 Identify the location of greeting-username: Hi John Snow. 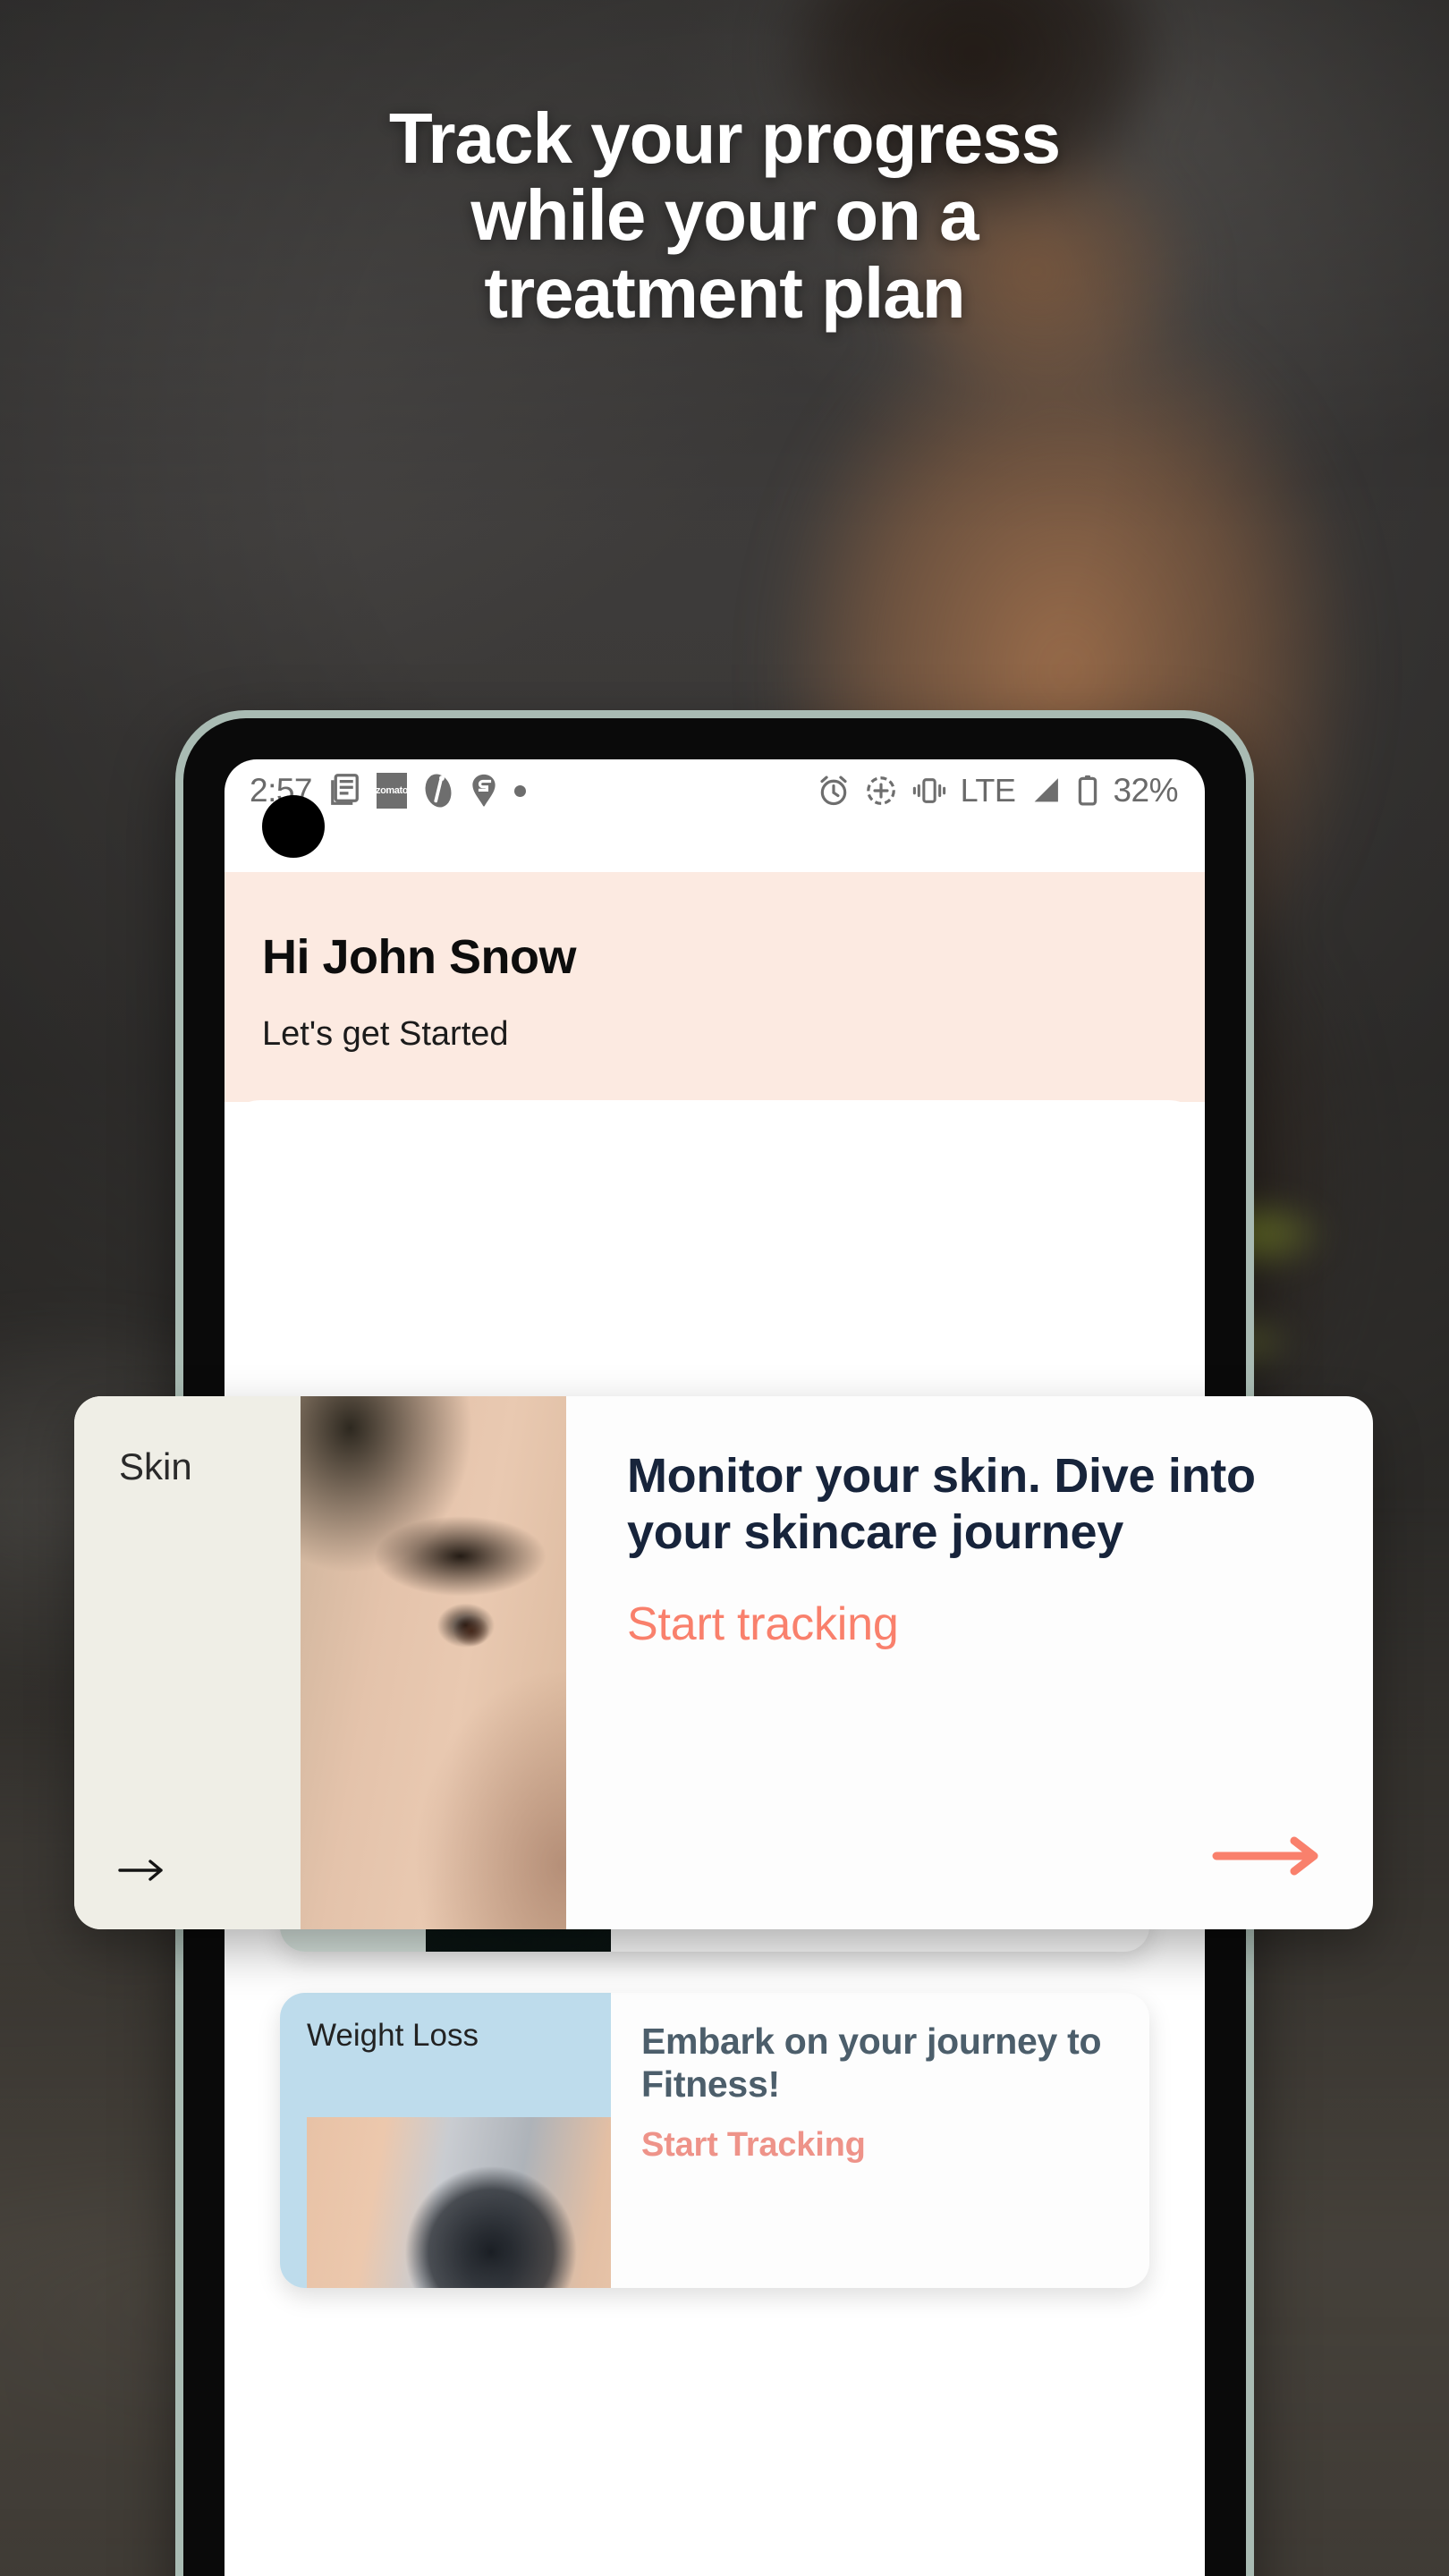
(419, 957).